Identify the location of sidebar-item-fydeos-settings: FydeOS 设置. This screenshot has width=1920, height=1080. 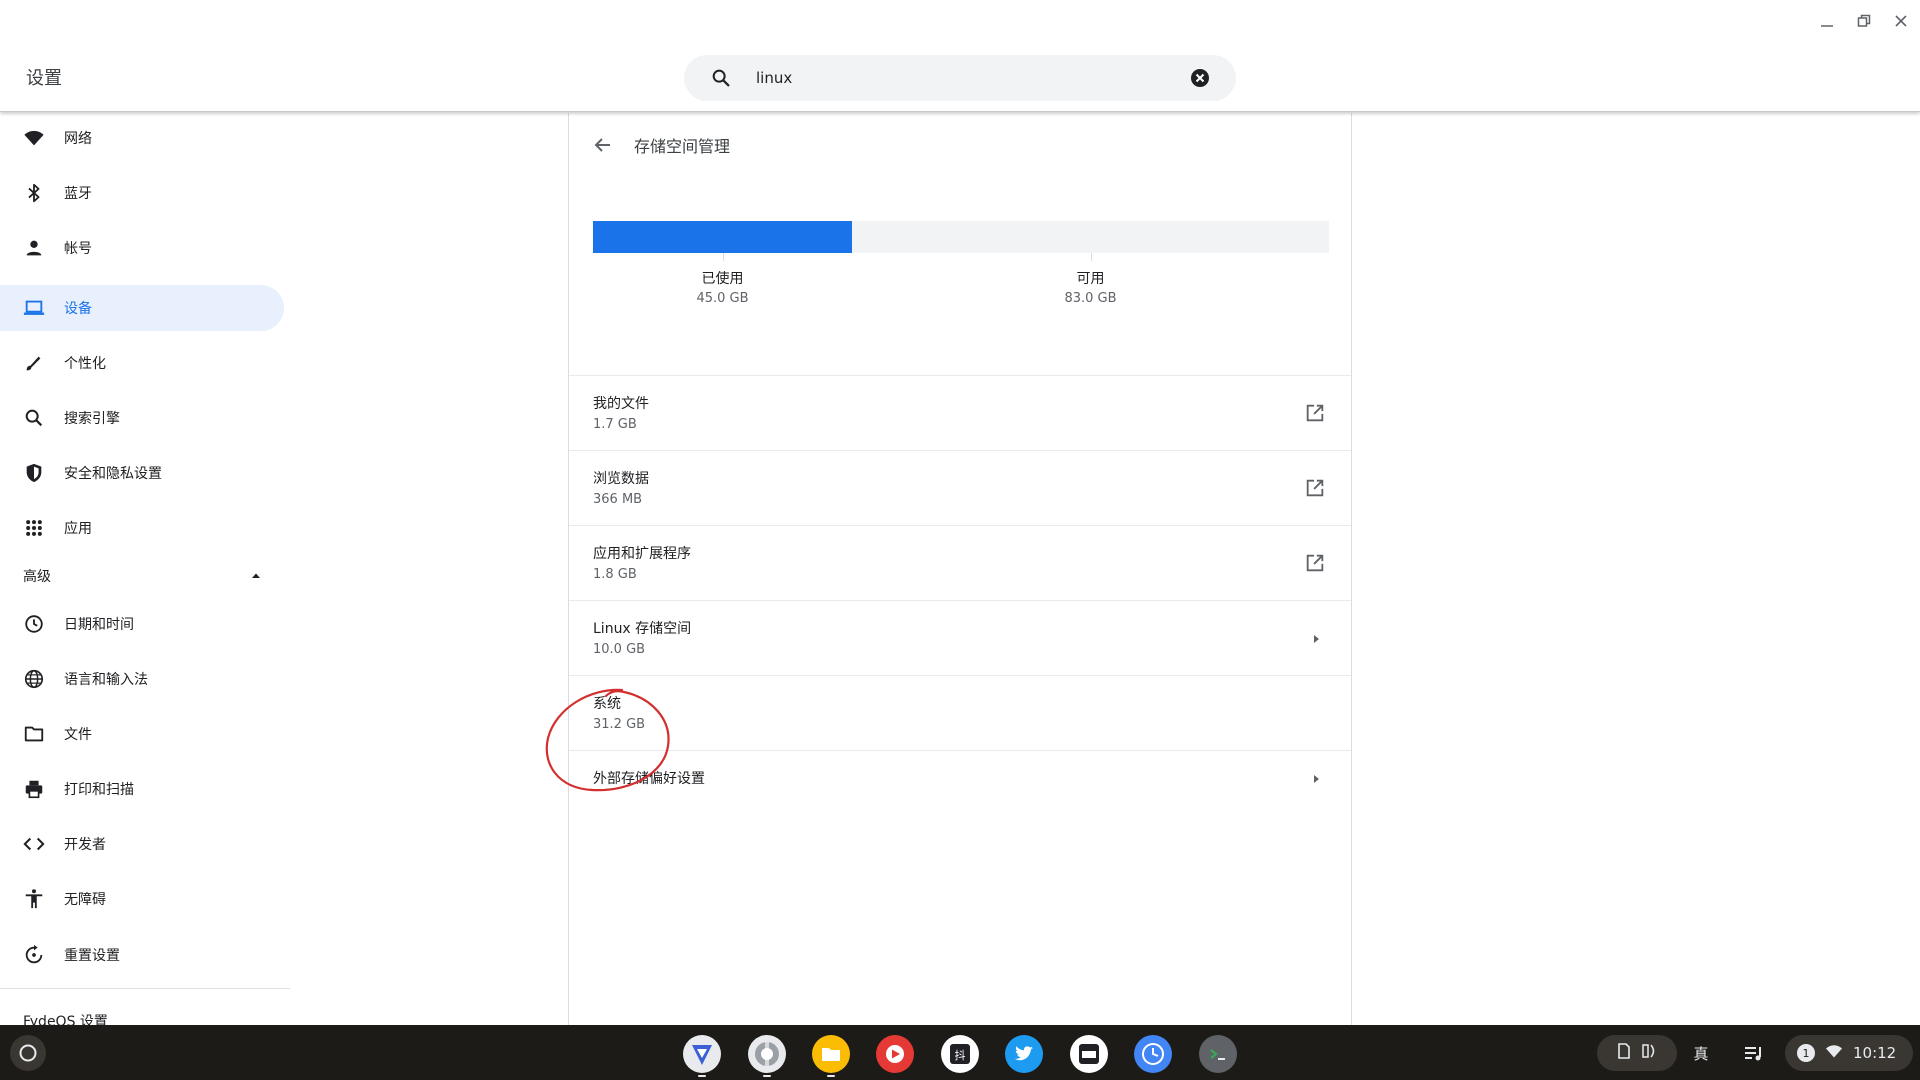
(65, 1018).